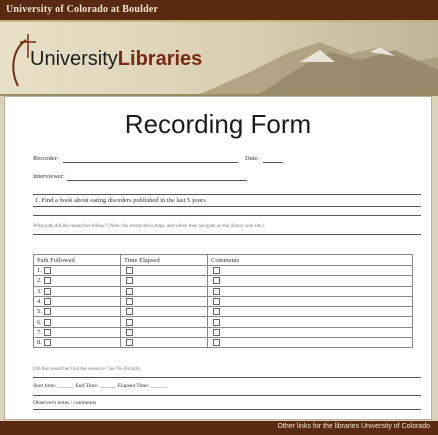 Image resolution: width=438 pixels, height=435 pixels. I want to click on logo-text-libraries: Libraries, so click(160, 59).